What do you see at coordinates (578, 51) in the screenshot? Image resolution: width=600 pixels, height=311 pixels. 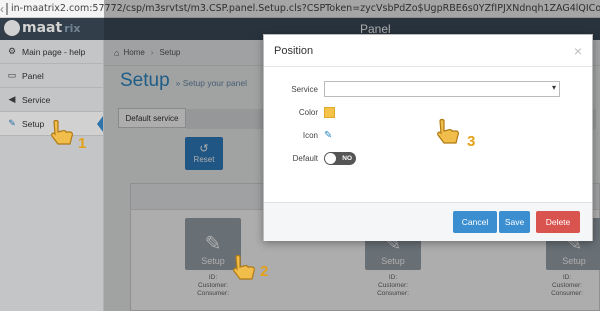 I see `close-icon: ×` at bounding box center [578, 51].